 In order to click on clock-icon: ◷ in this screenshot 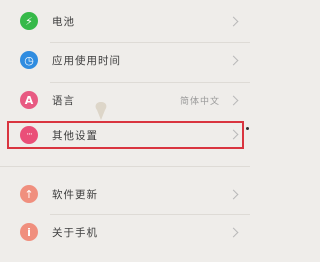, I will do `click(29, 60)`.